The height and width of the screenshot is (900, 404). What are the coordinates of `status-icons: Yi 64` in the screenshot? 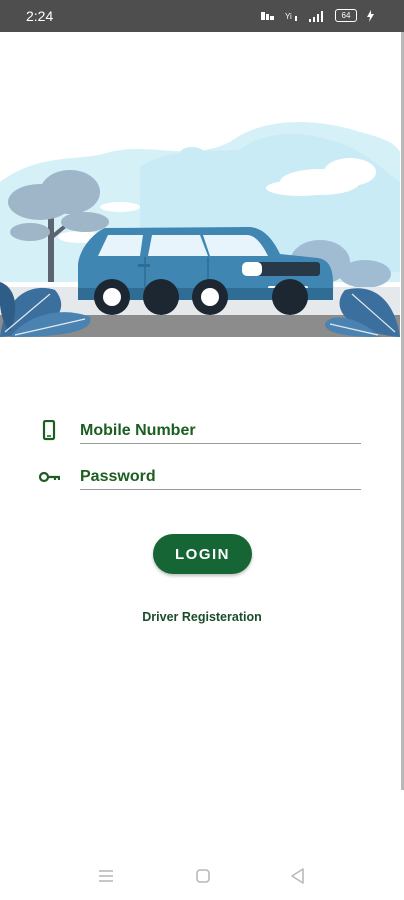 It's located at (317, 15).